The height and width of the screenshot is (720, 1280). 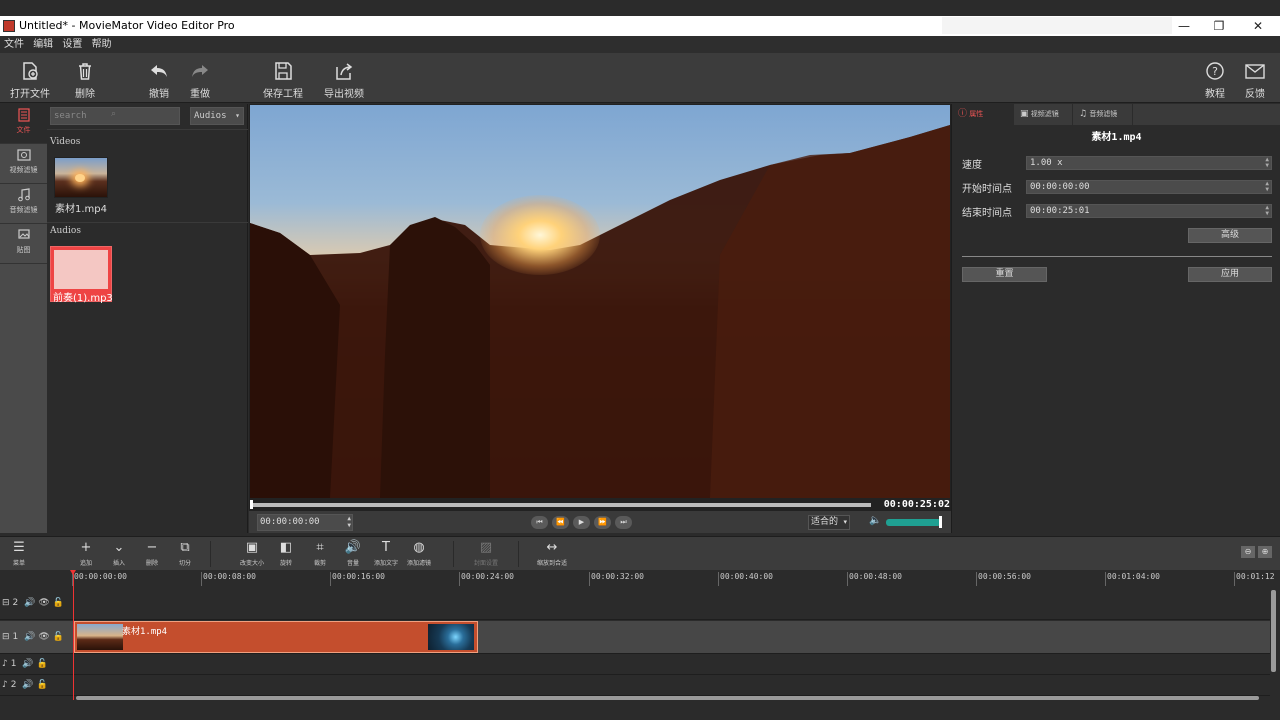 What do you see at coordinates (667, 698) in the screenshot?
I see `horizontal-scrollbar` at bounding box center [667, 698].